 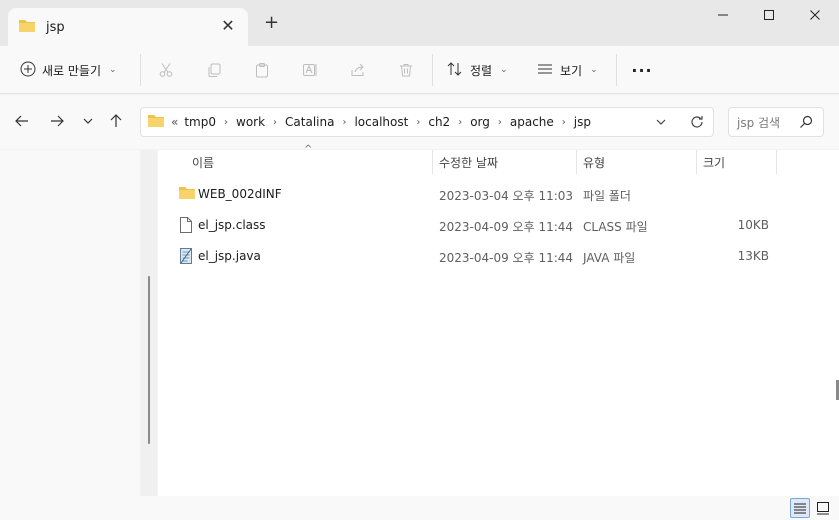 I want to click on new-button-label: 새로 만들기, so click(x=72, y=70).